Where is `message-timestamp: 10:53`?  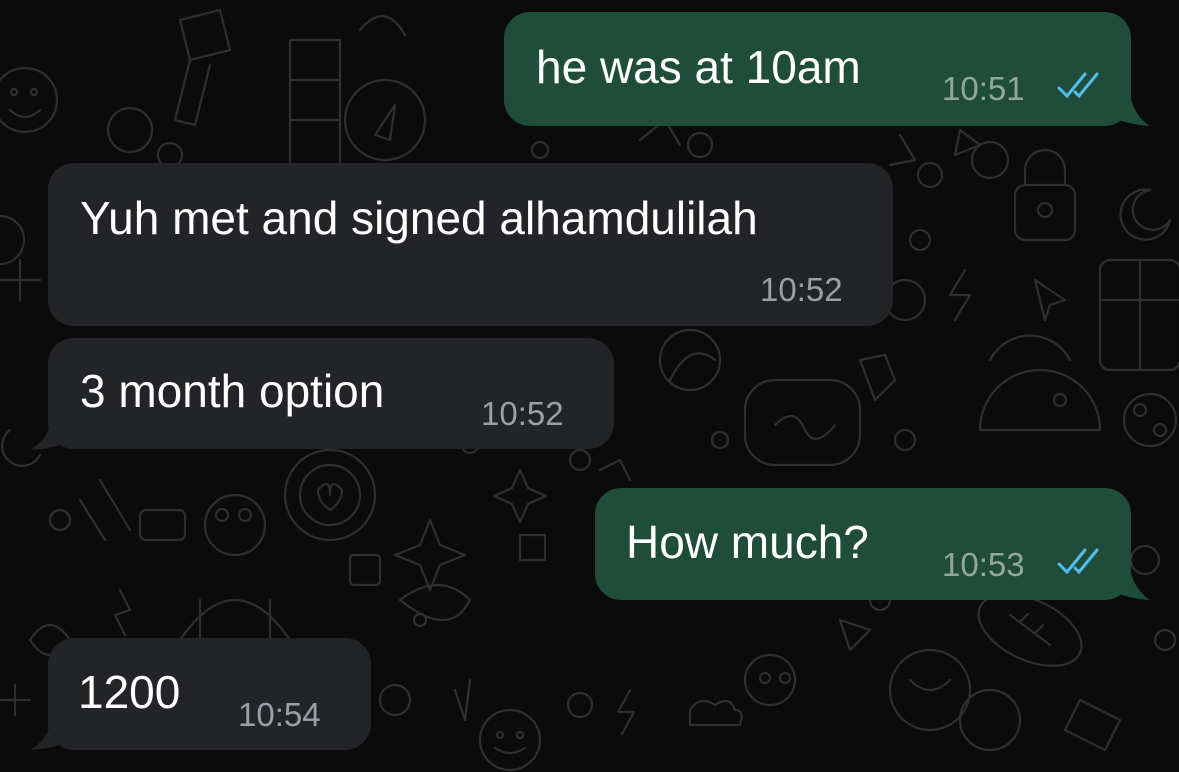
message-timestamp: 10:53 is located at coordinates (983, 564).